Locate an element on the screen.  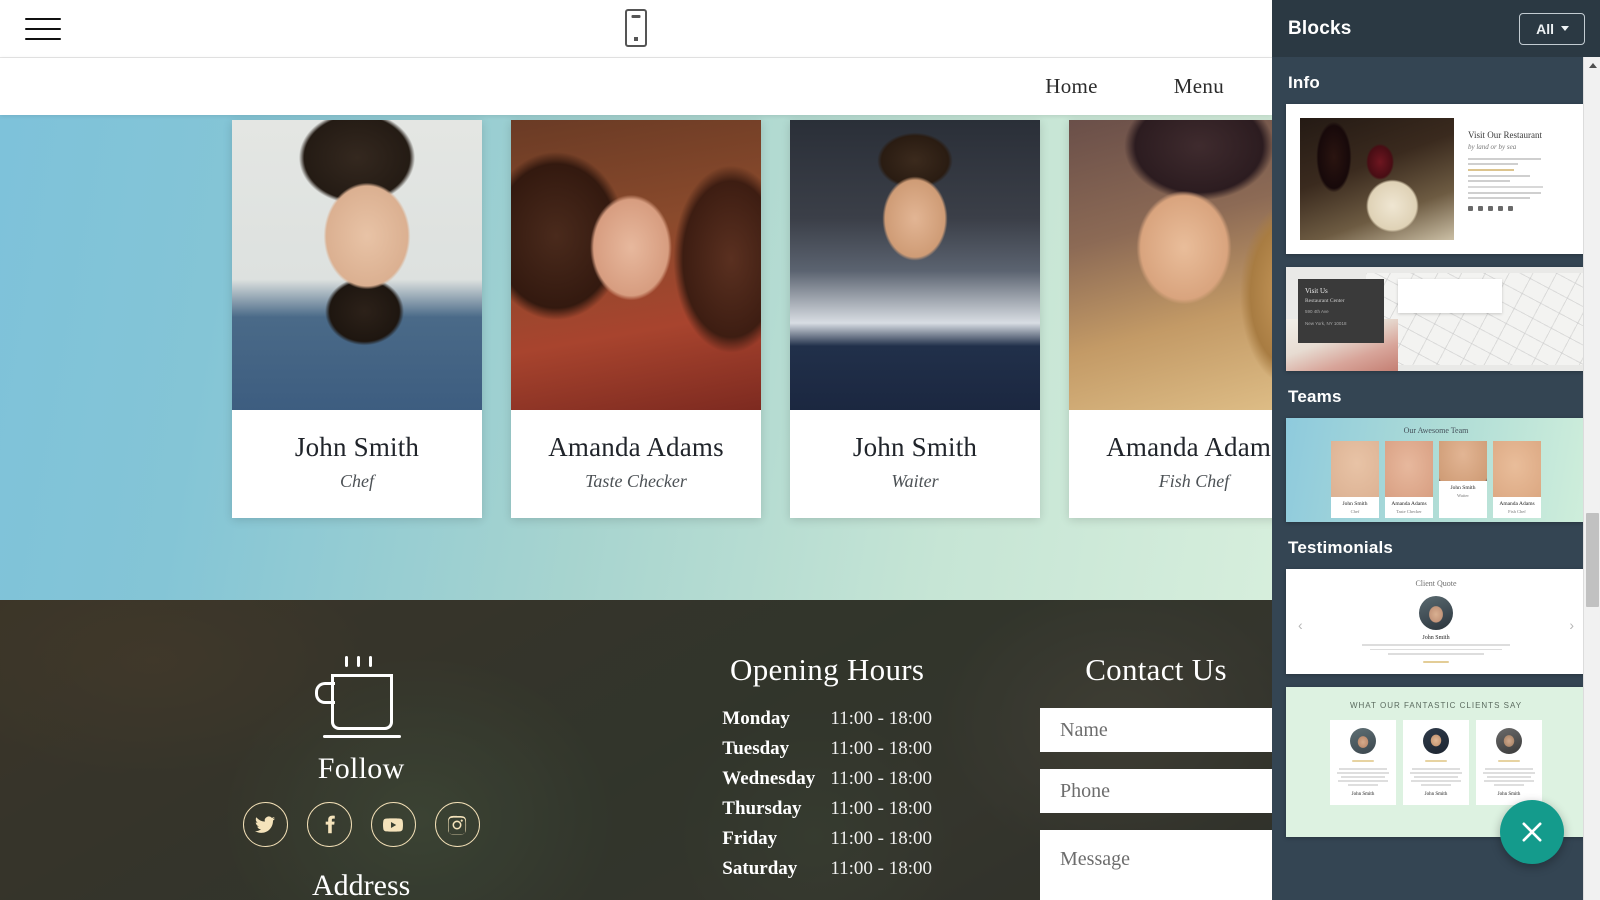
editor-toolbar is located at coordinates (636, 29).